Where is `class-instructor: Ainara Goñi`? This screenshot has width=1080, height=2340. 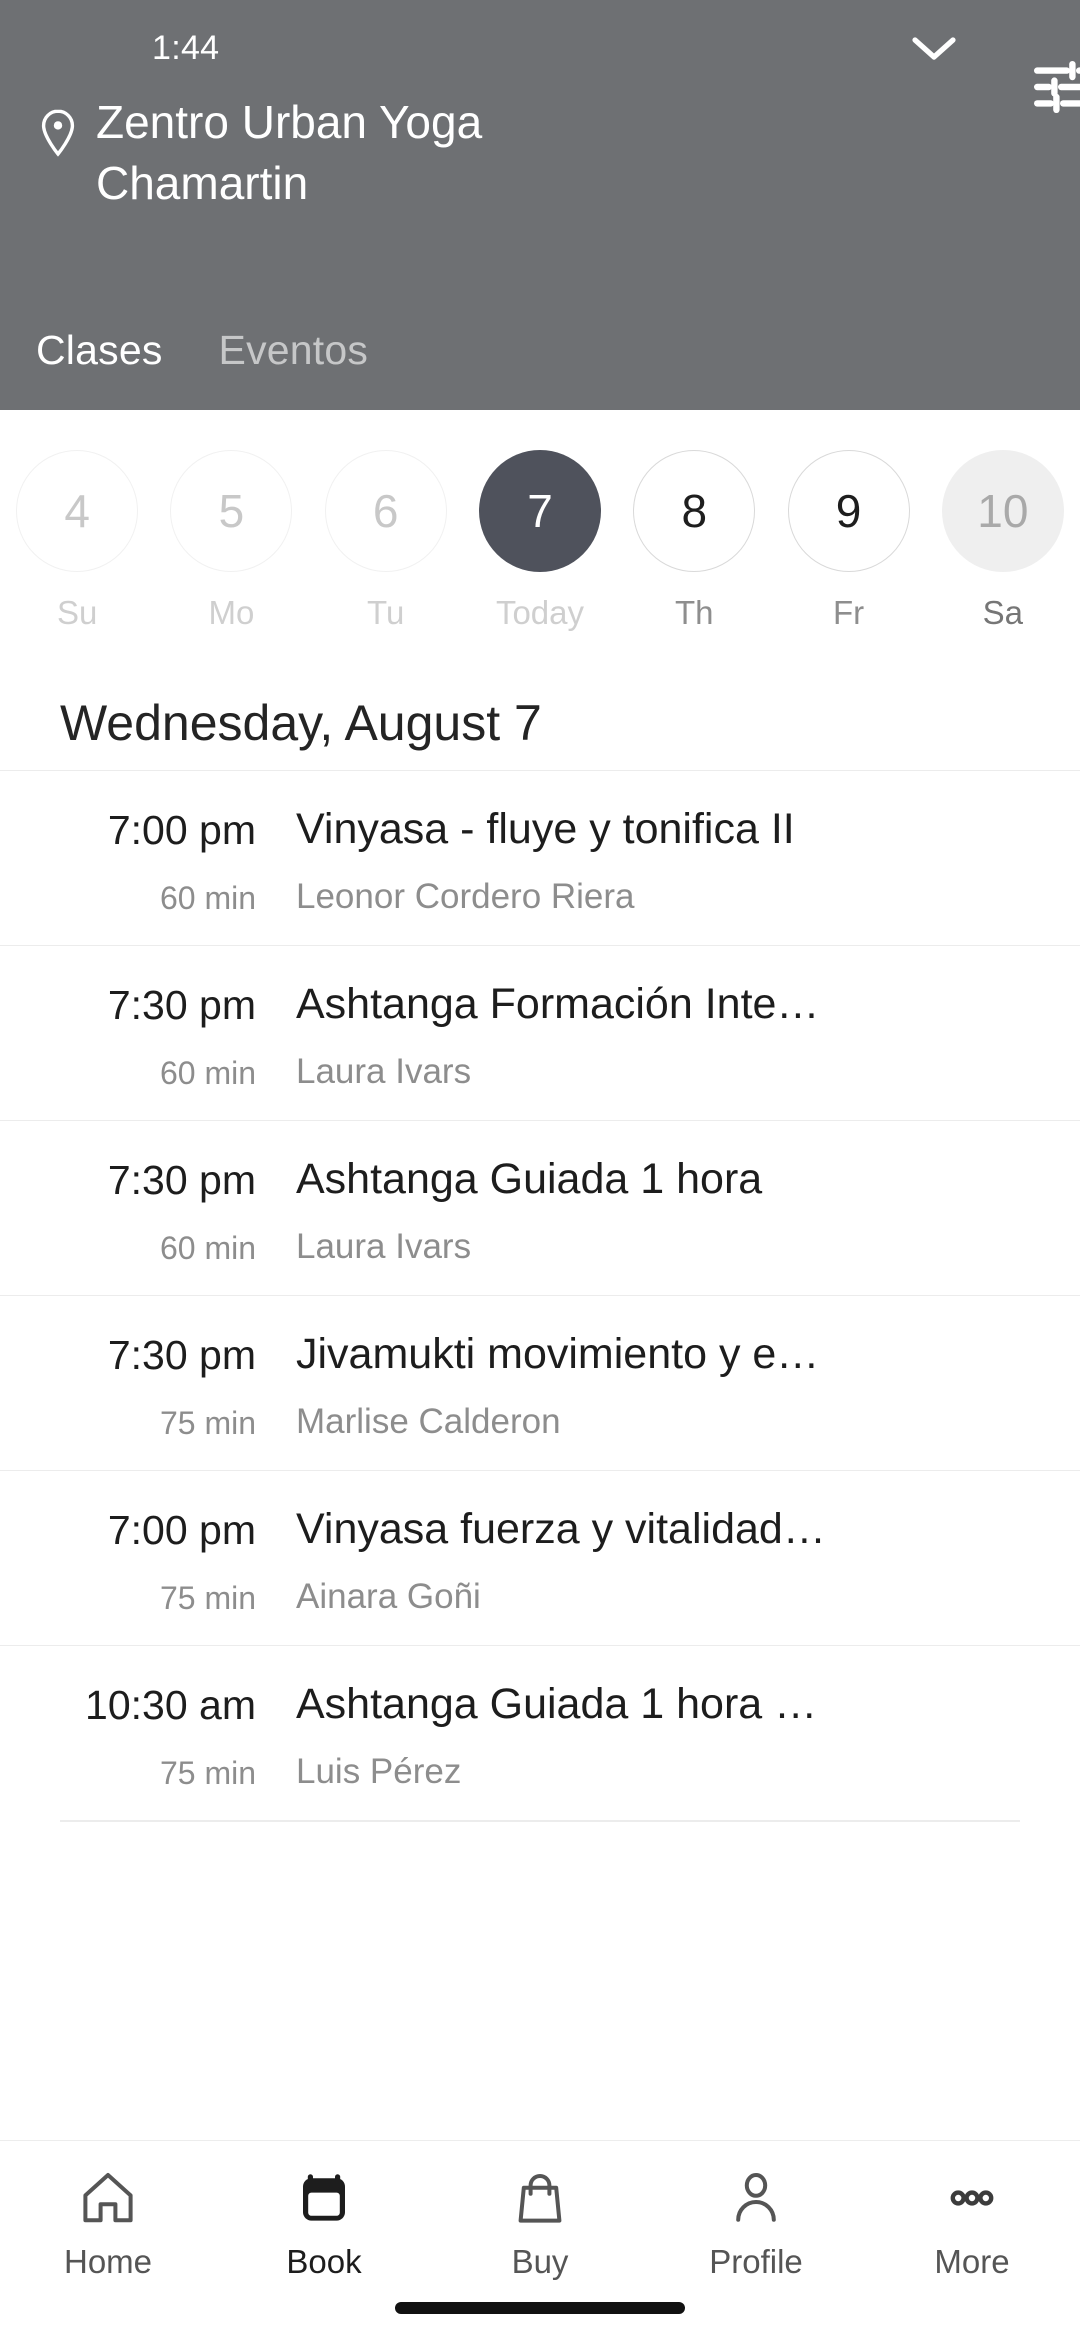
class-instructor: Ainara Goñi is located at coordinates (388, 1596).